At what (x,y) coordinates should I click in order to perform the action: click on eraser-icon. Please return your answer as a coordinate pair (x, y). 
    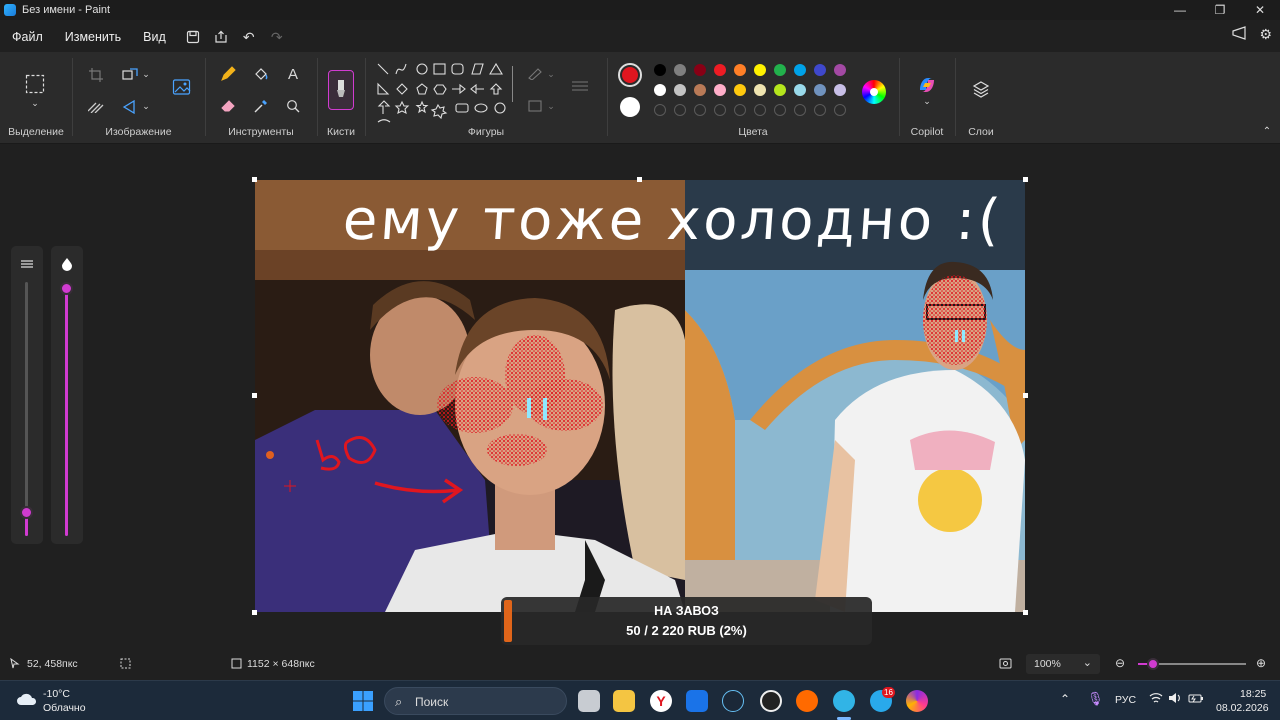
    Looking at the image, I should click on (228, 106).